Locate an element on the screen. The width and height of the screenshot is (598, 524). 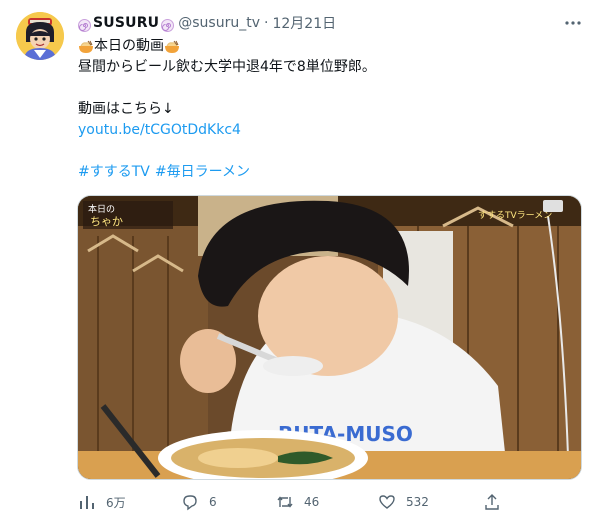
tweet-link-line: youtu.be/tCGOtDdKkc4 is located at coordinates (328, 130).